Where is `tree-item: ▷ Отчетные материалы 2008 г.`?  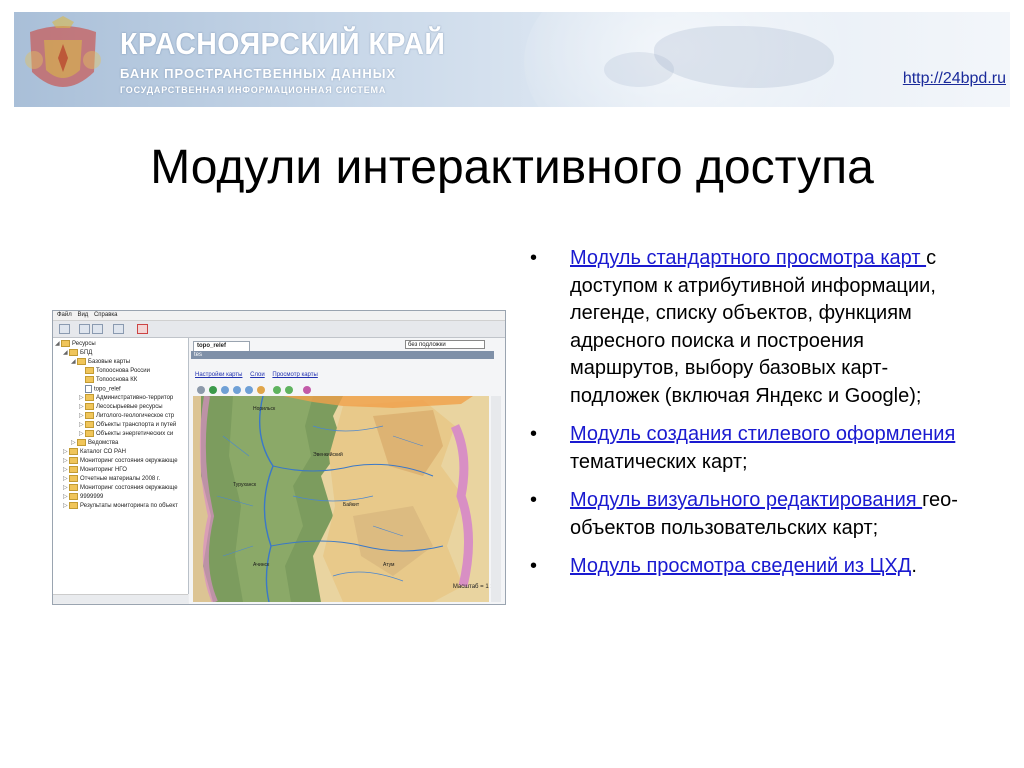 tree-item: ▷ Отчетные материалы 2008 г. is located at coordinates (111, 479).